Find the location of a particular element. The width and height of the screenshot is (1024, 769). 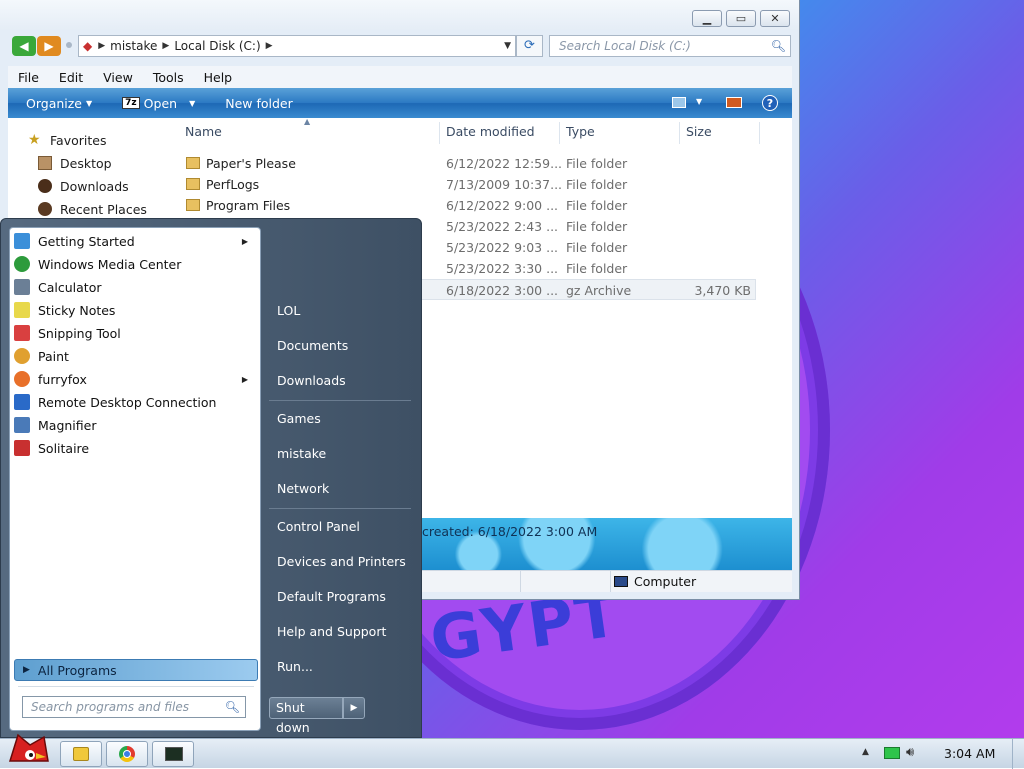

new-folder-button: New folder is located at coordinates (259, 103).